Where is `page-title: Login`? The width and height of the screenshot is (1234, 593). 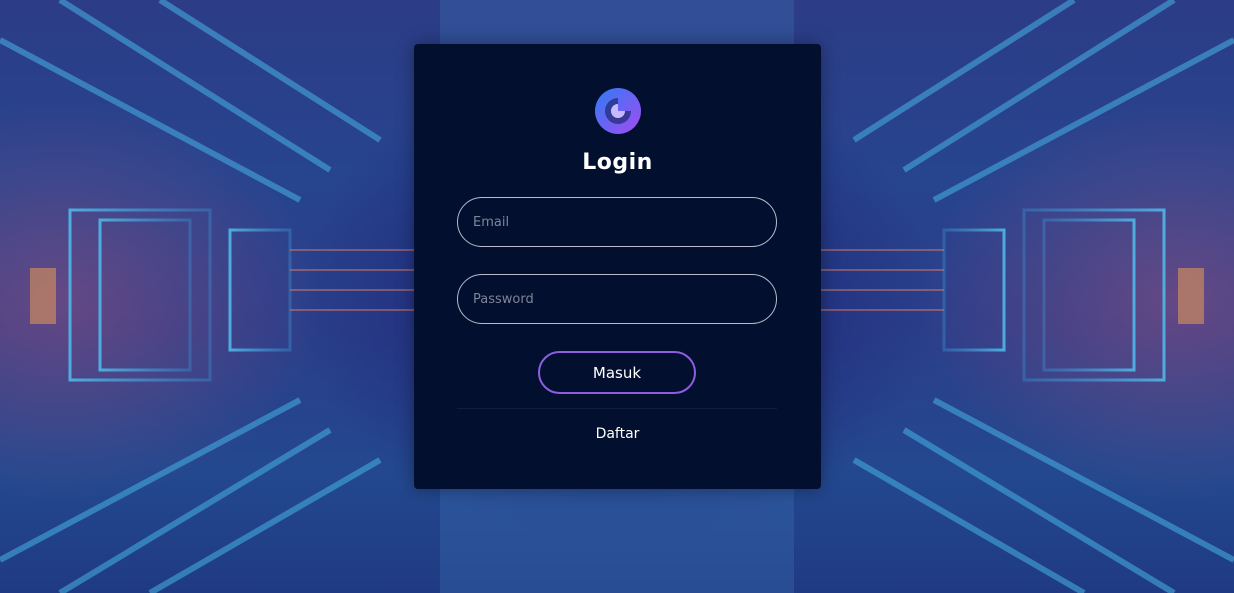
page-title: Login is located at coordinates (617, 162).